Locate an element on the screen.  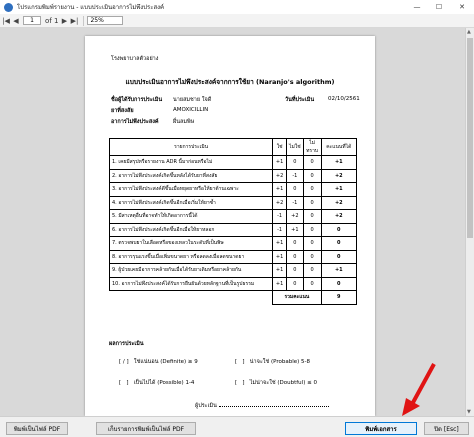
scroll-thumb is located at coordinates (470, 138).